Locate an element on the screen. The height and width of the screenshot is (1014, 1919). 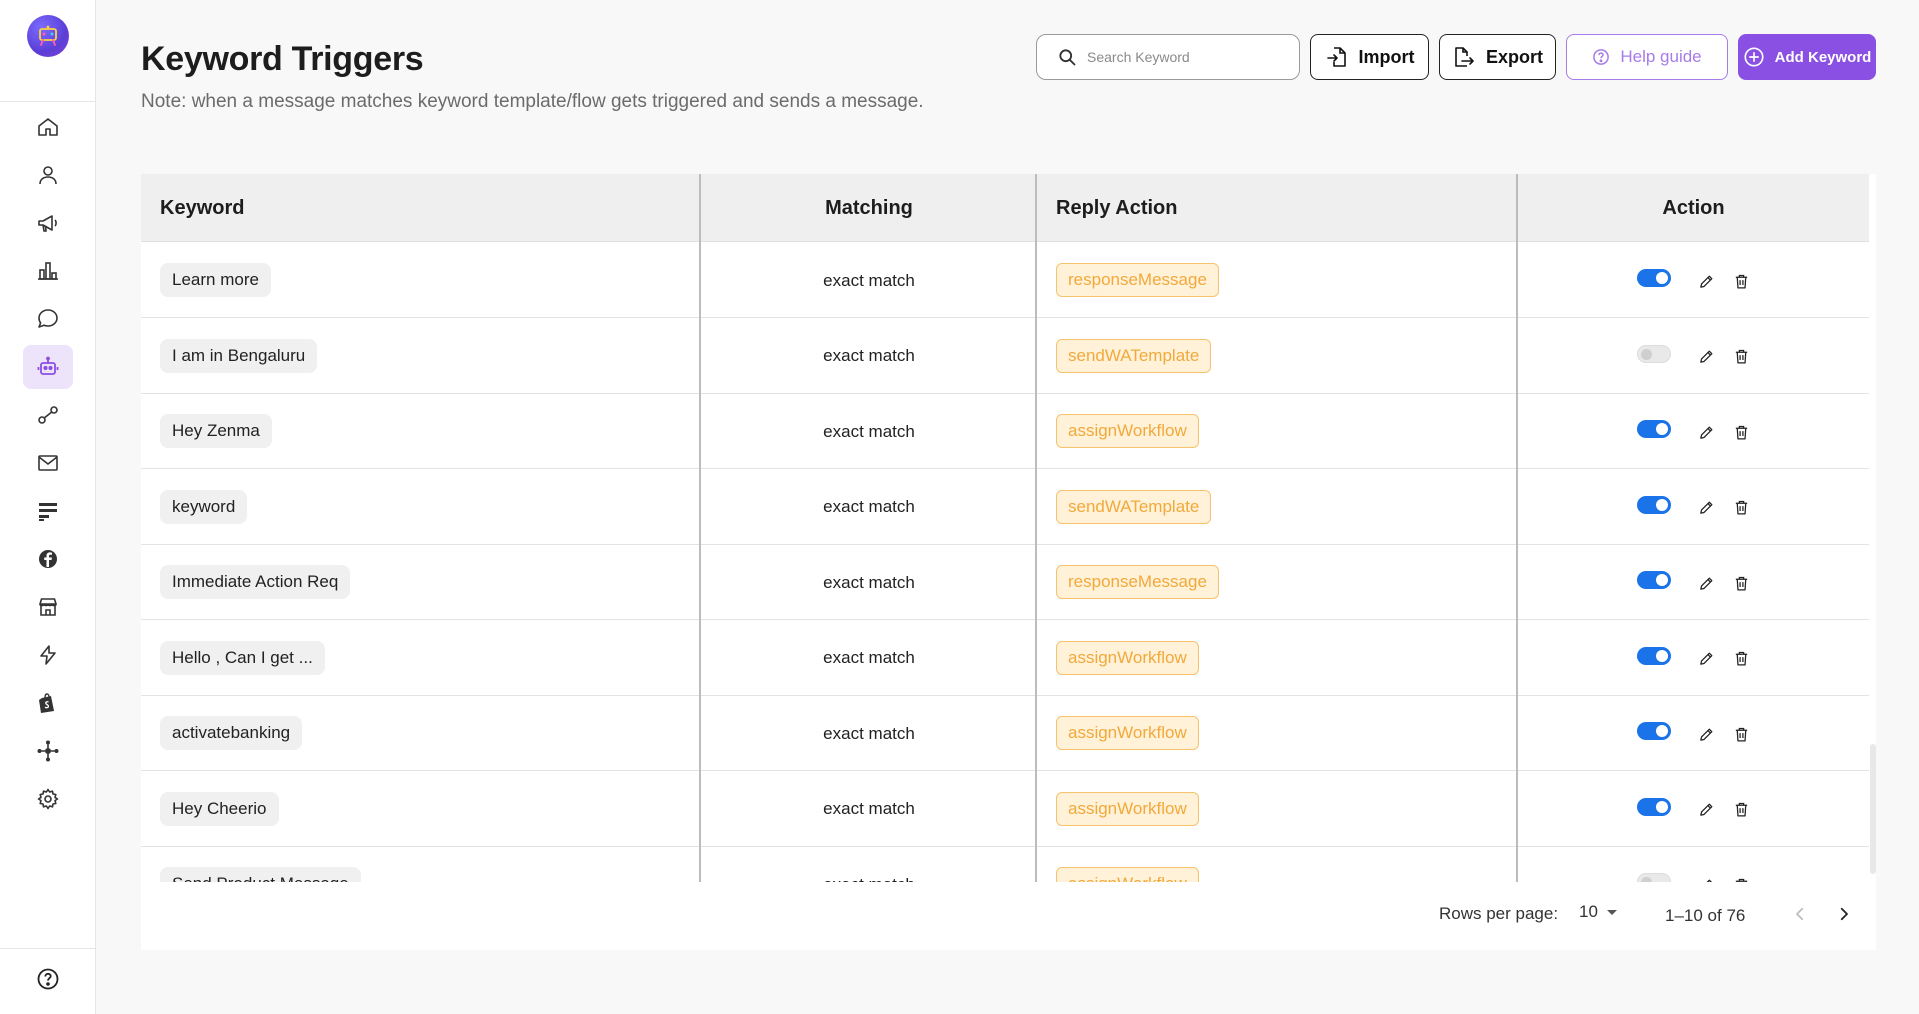
table-row: keyword exact match sendWATemplate is located at coordinates (1005, 507).